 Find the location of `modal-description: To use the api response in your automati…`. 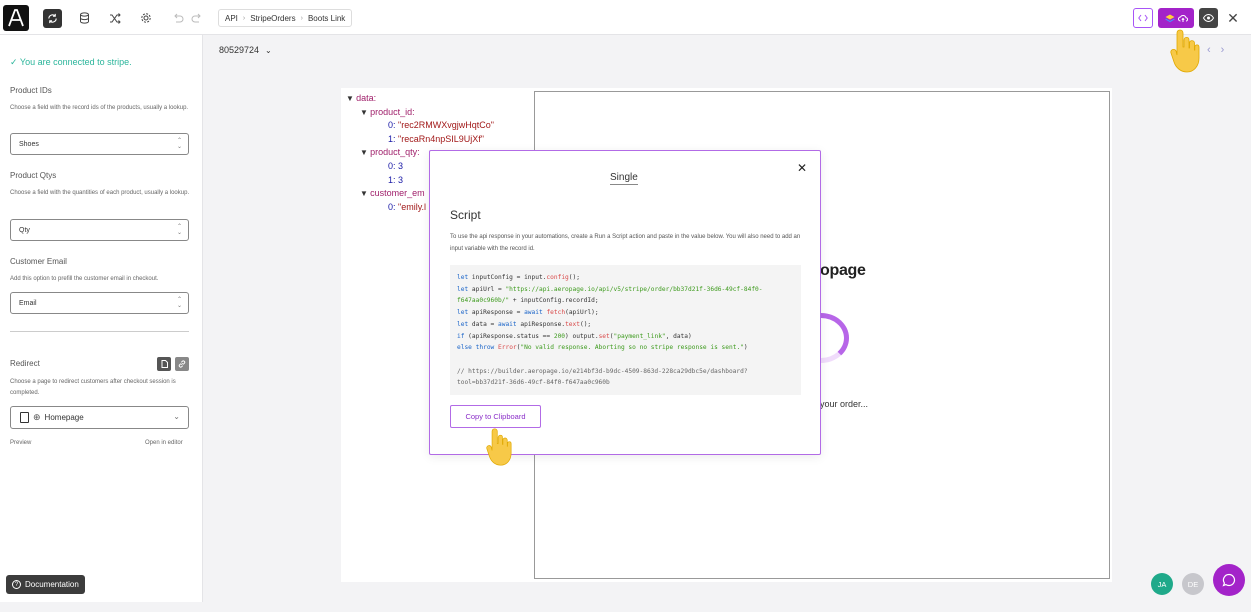

modal-description: To use the api response in your automati… is located at coordinates (625, 243).